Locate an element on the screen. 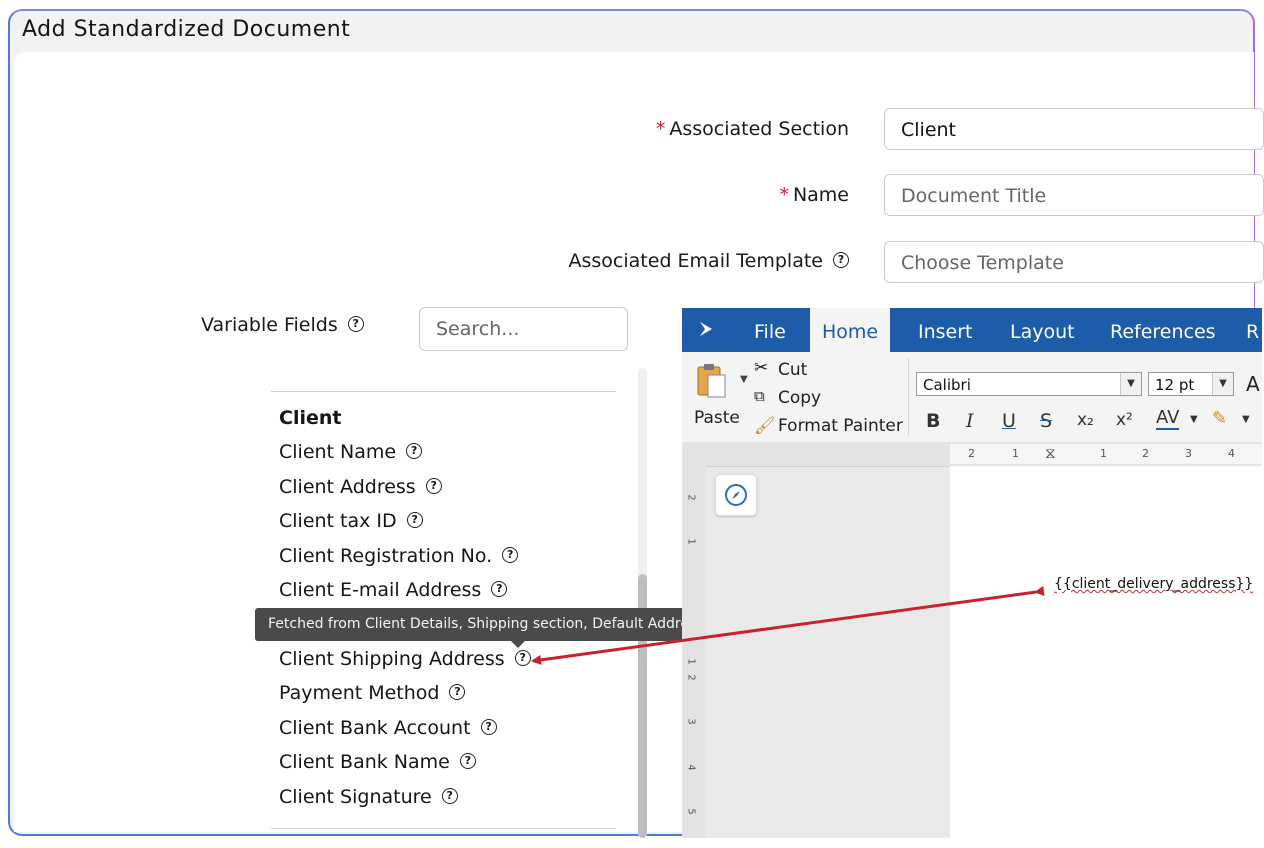  underline-button: U is located at coordinates (1009, 421).